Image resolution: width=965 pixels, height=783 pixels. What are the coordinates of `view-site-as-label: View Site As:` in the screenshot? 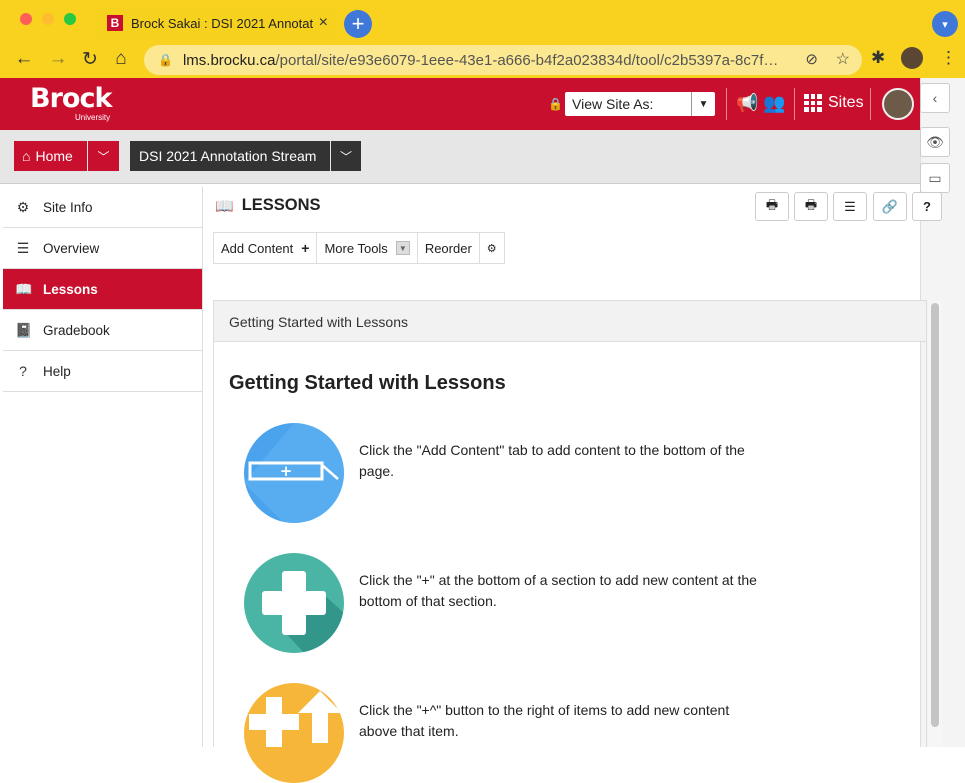 It's located at (613, 104).